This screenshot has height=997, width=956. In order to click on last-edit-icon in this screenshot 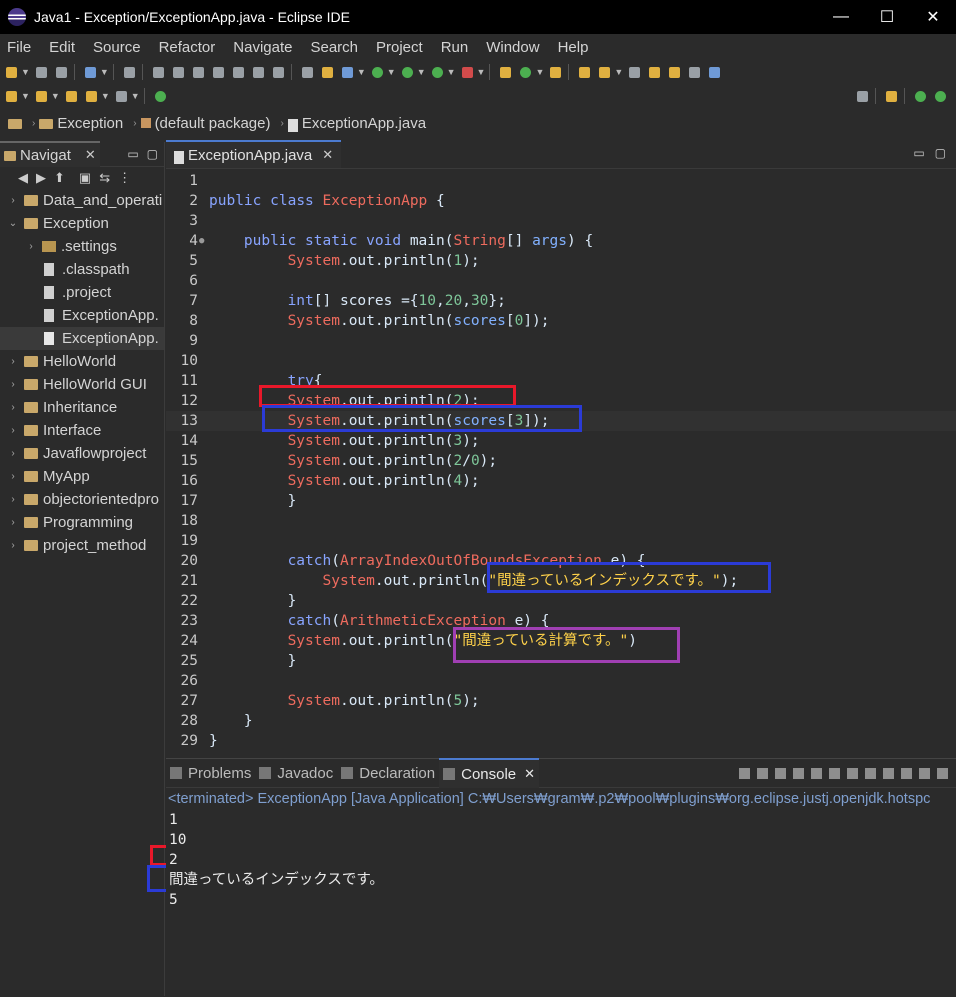, I will do `click(71, 96)`.